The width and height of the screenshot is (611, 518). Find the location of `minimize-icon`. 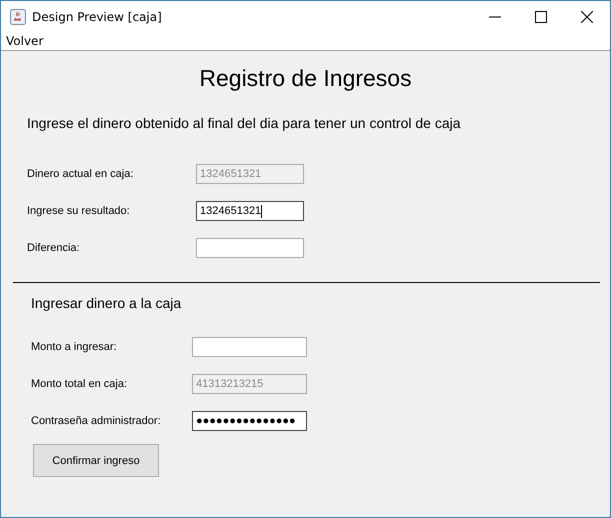

minimize-icon is located at coordinates (495, 17).